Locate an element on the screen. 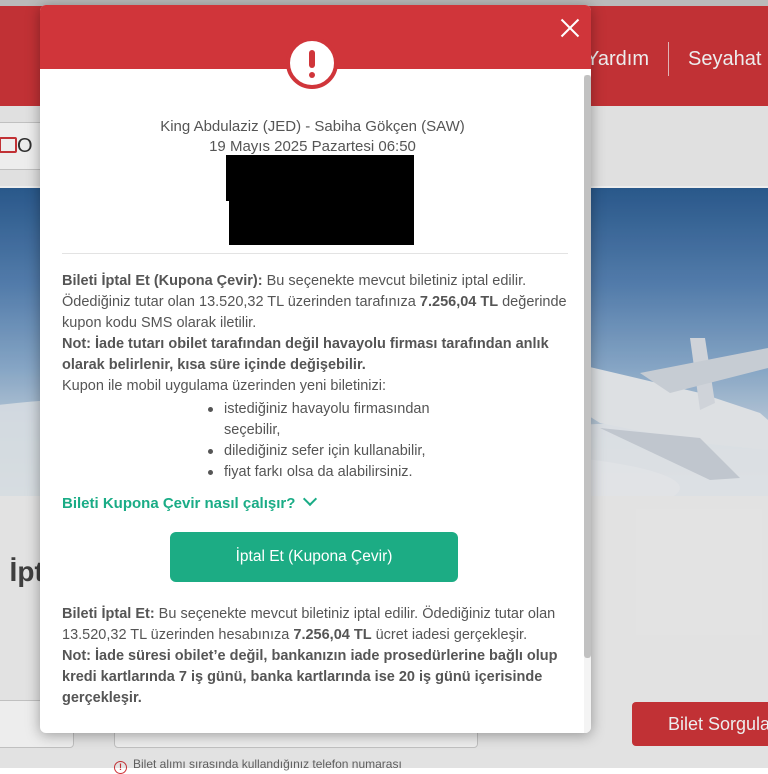 The width and height of the screenshot is (768, 774). coupon-amount: 7.256,04 TL is located at coordinates (459, 302).